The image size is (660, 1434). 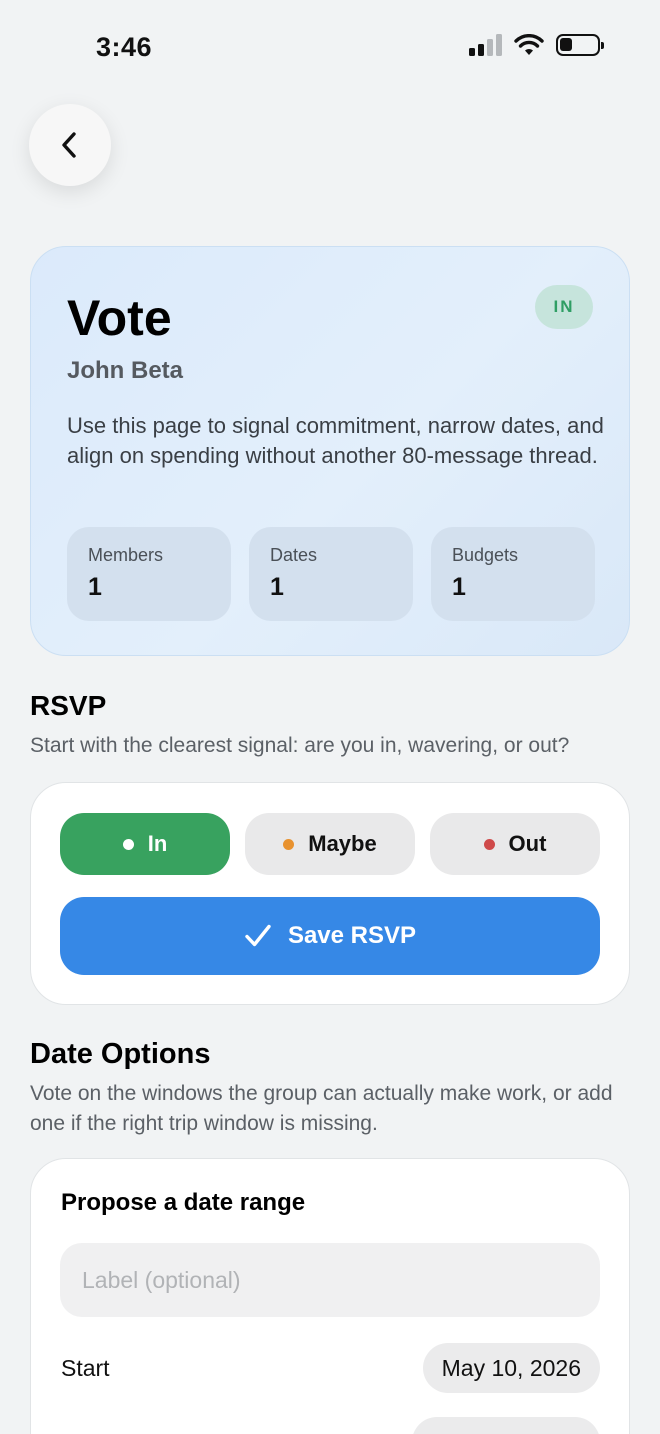 What do you see at coordinates (529, 44) in the screenshot?
I see `wifi-icon` at bounding box center [529, 44].